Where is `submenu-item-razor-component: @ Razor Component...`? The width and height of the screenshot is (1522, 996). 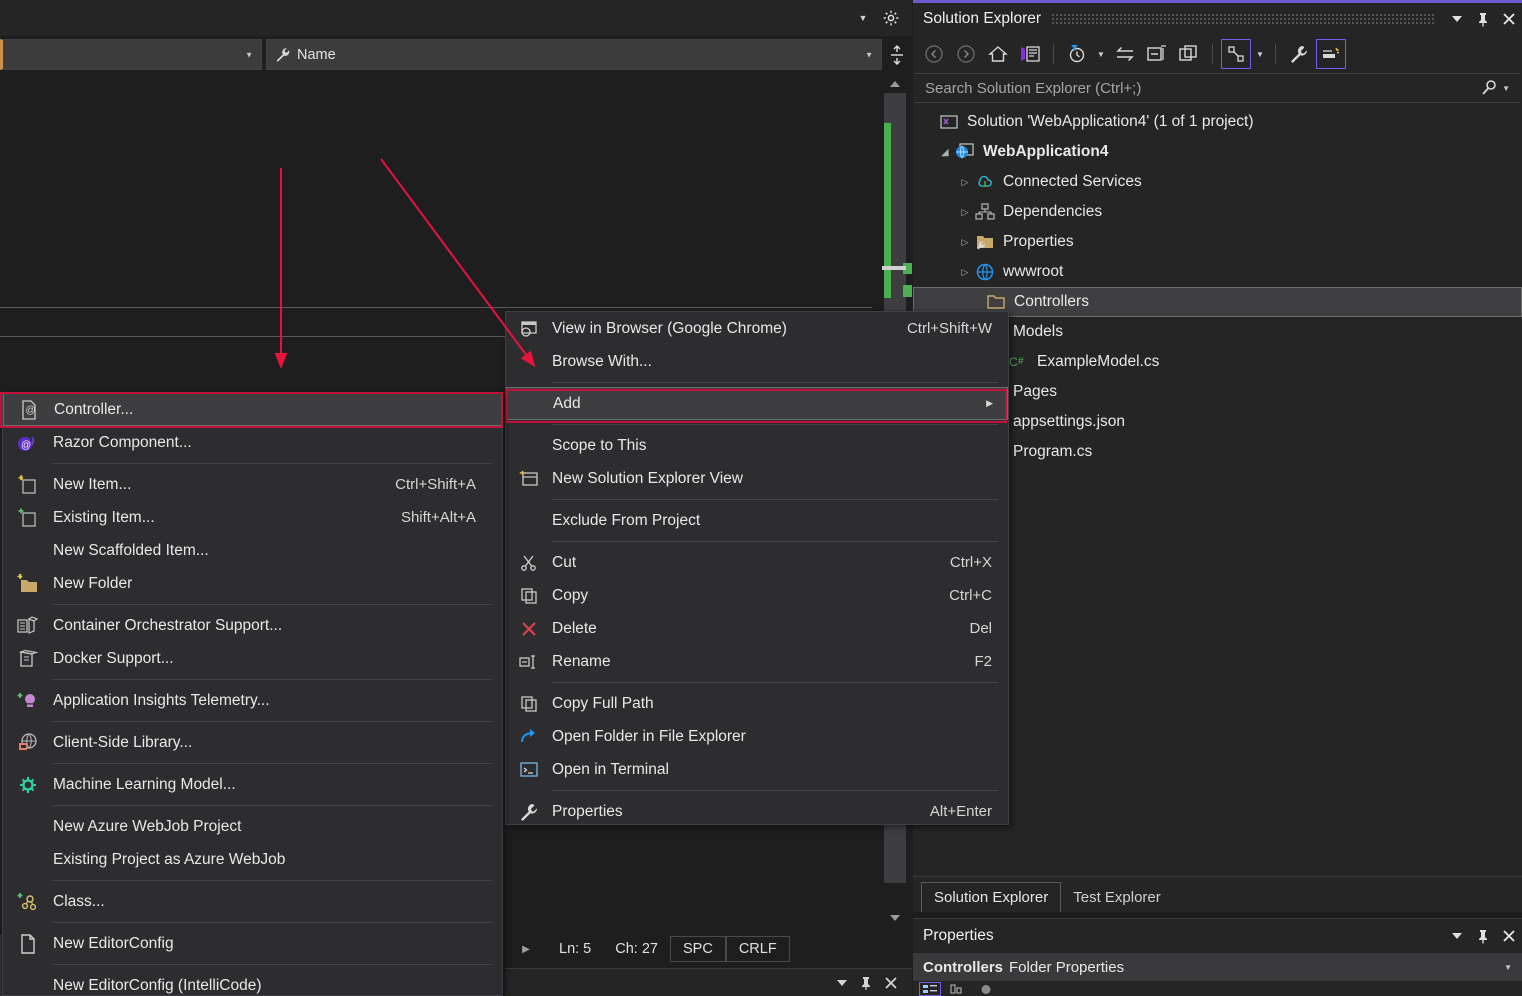
submenu-item-razor-component: @ Razor Component... is located at coordinates (252, 442).